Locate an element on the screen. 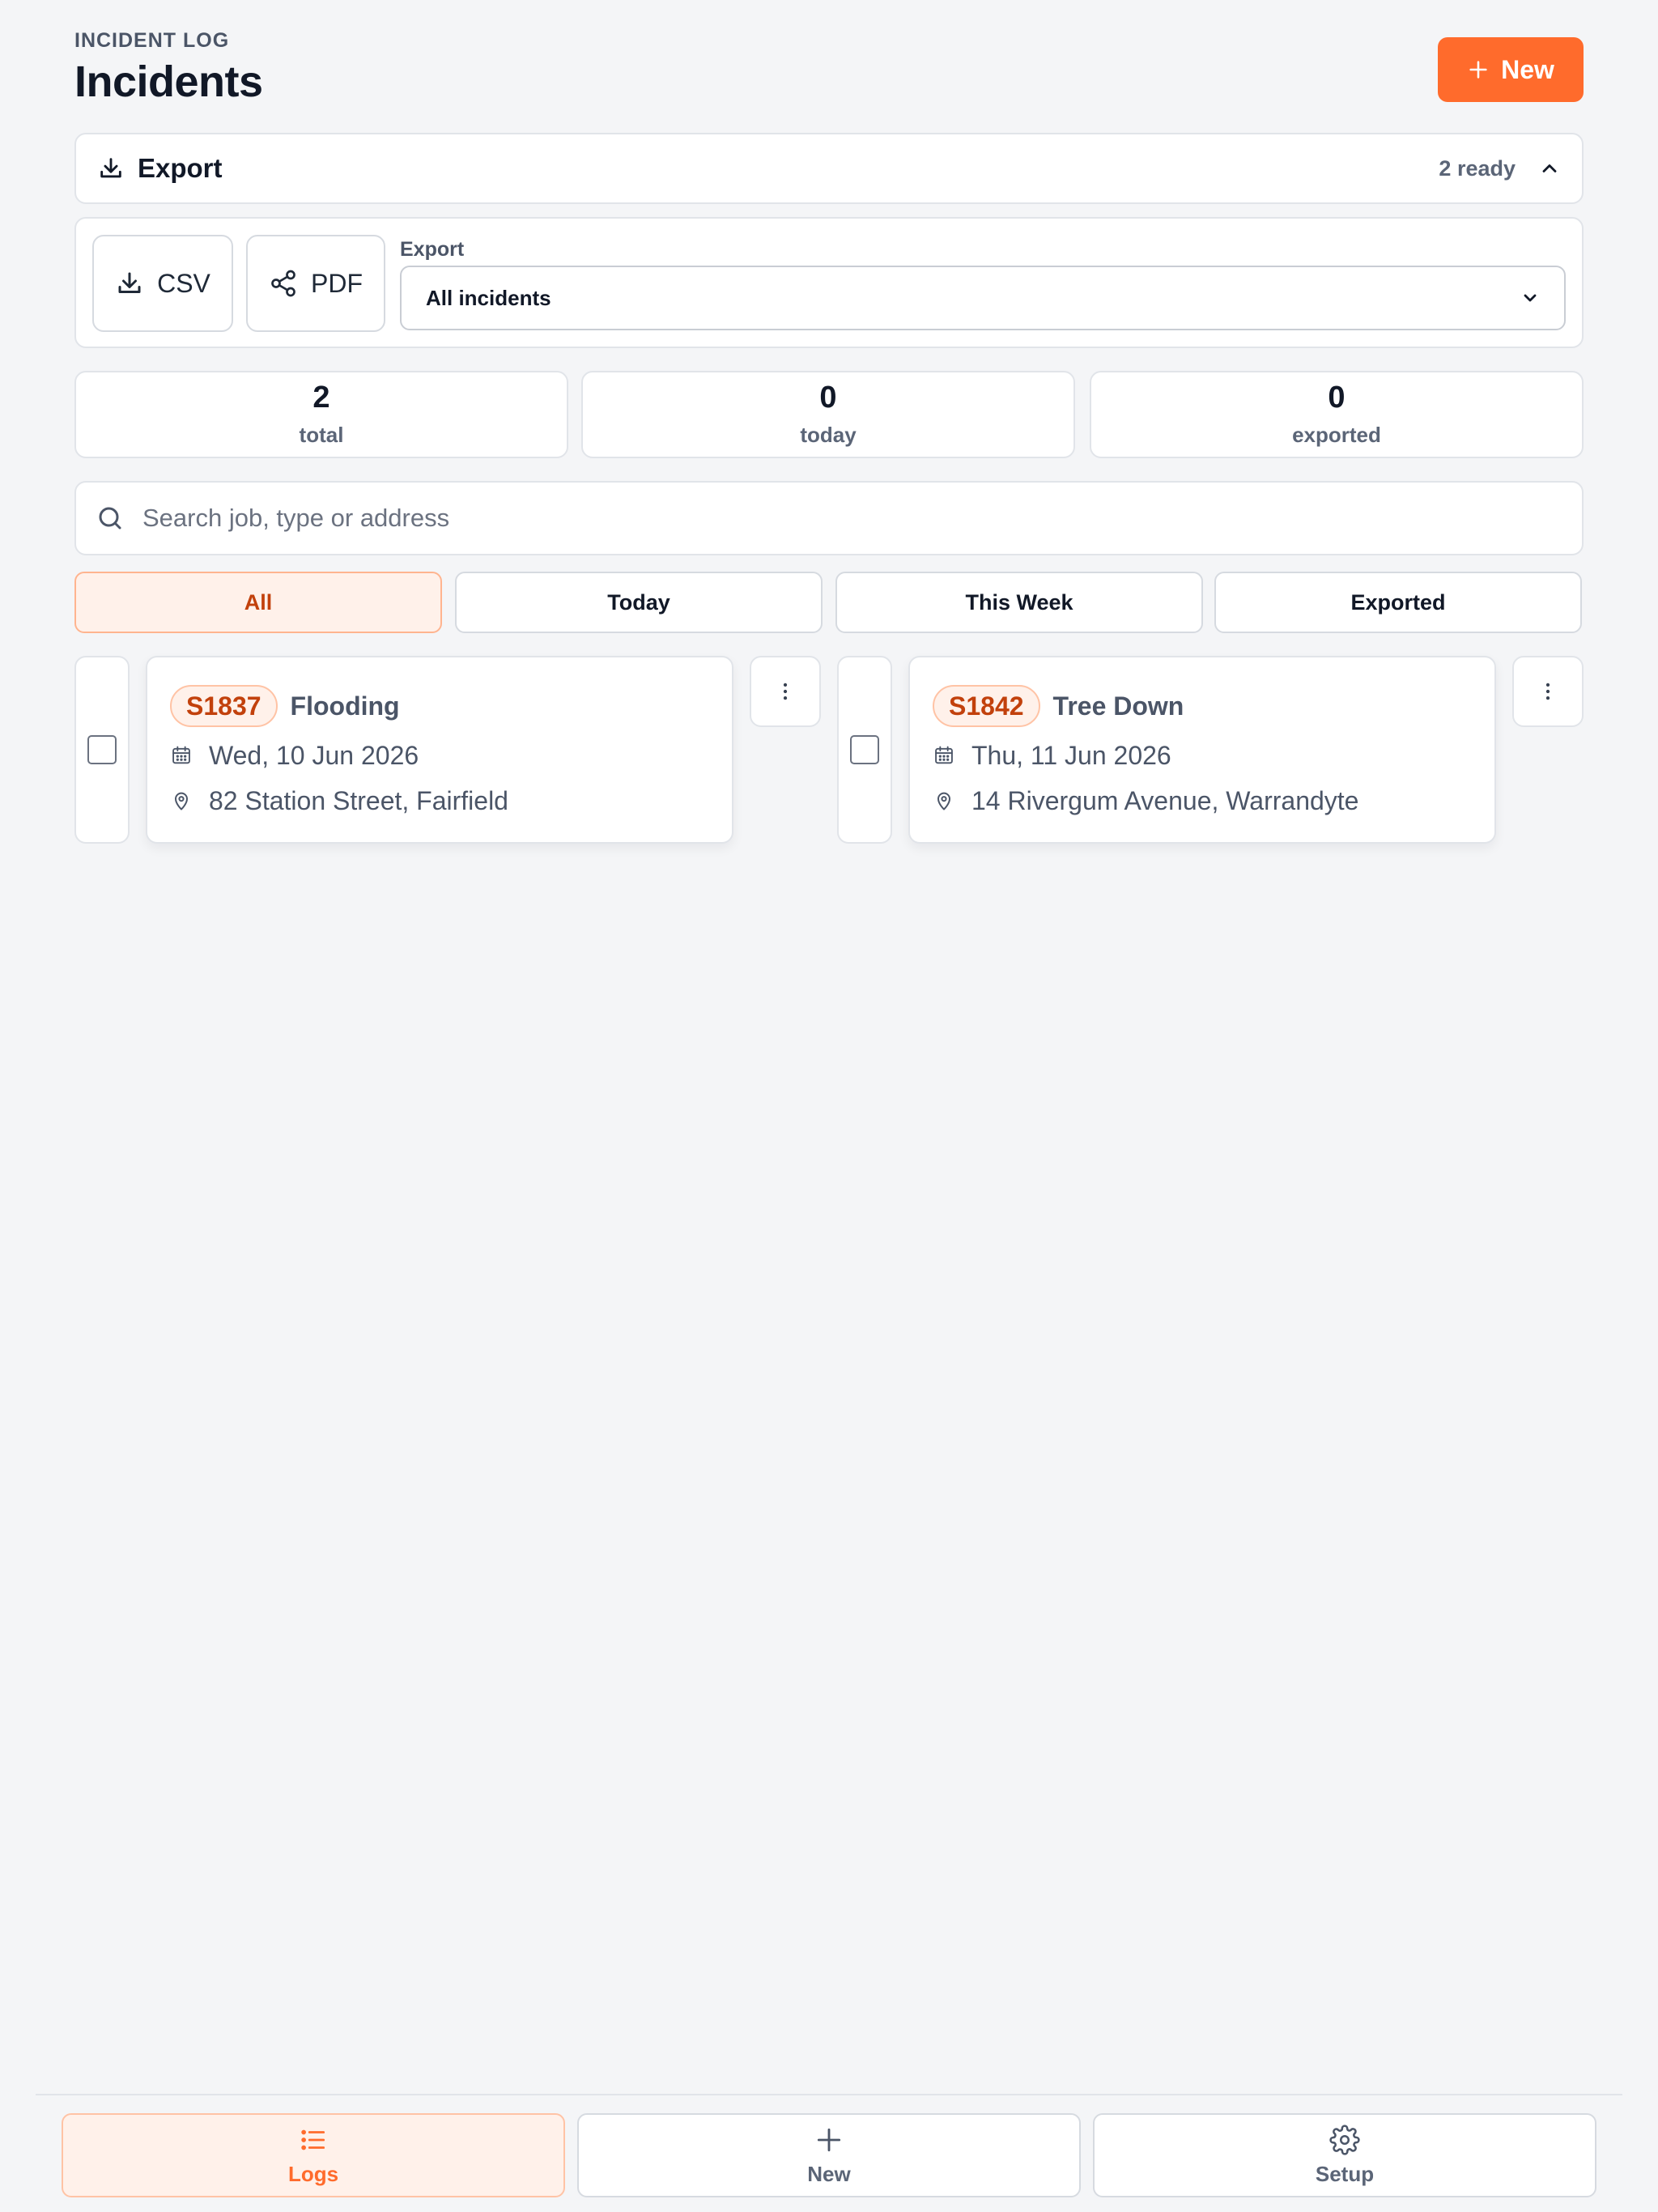 This screenshot has height=2212, width=1658. incident-address: 14 Rivergum Avenue, Warrandyte is located at coordinates (1165, 800).